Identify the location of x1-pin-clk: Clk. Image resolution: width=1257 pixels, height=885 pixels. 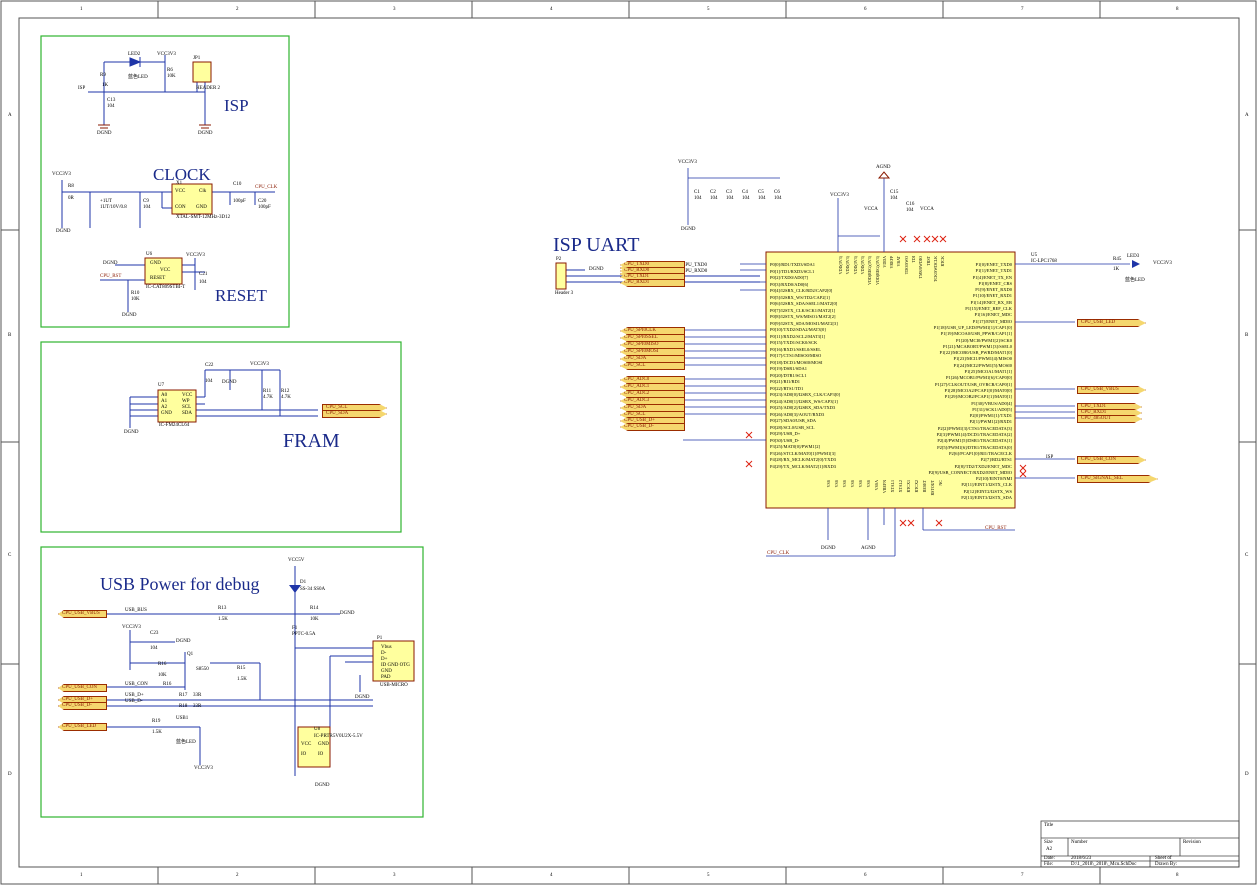
(203, 191).